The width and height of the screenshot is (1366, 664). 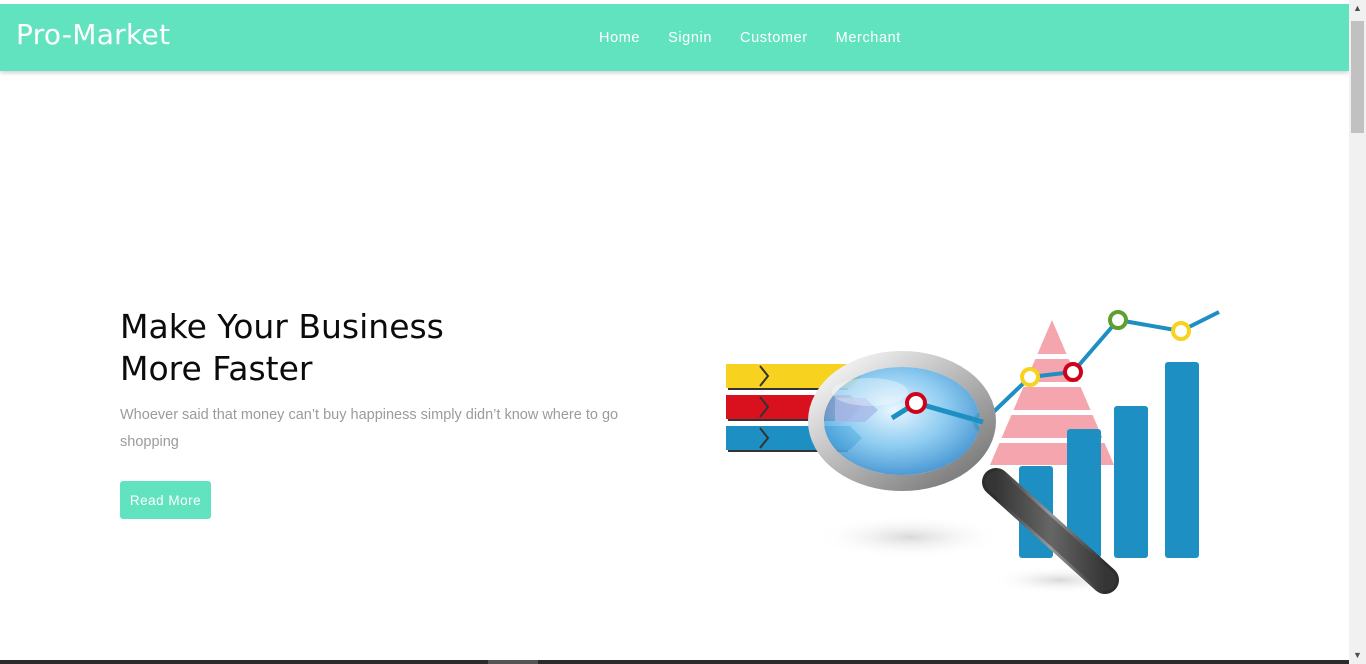 I want to click on scrollbar-thumb, so click(x=1357, y=77).